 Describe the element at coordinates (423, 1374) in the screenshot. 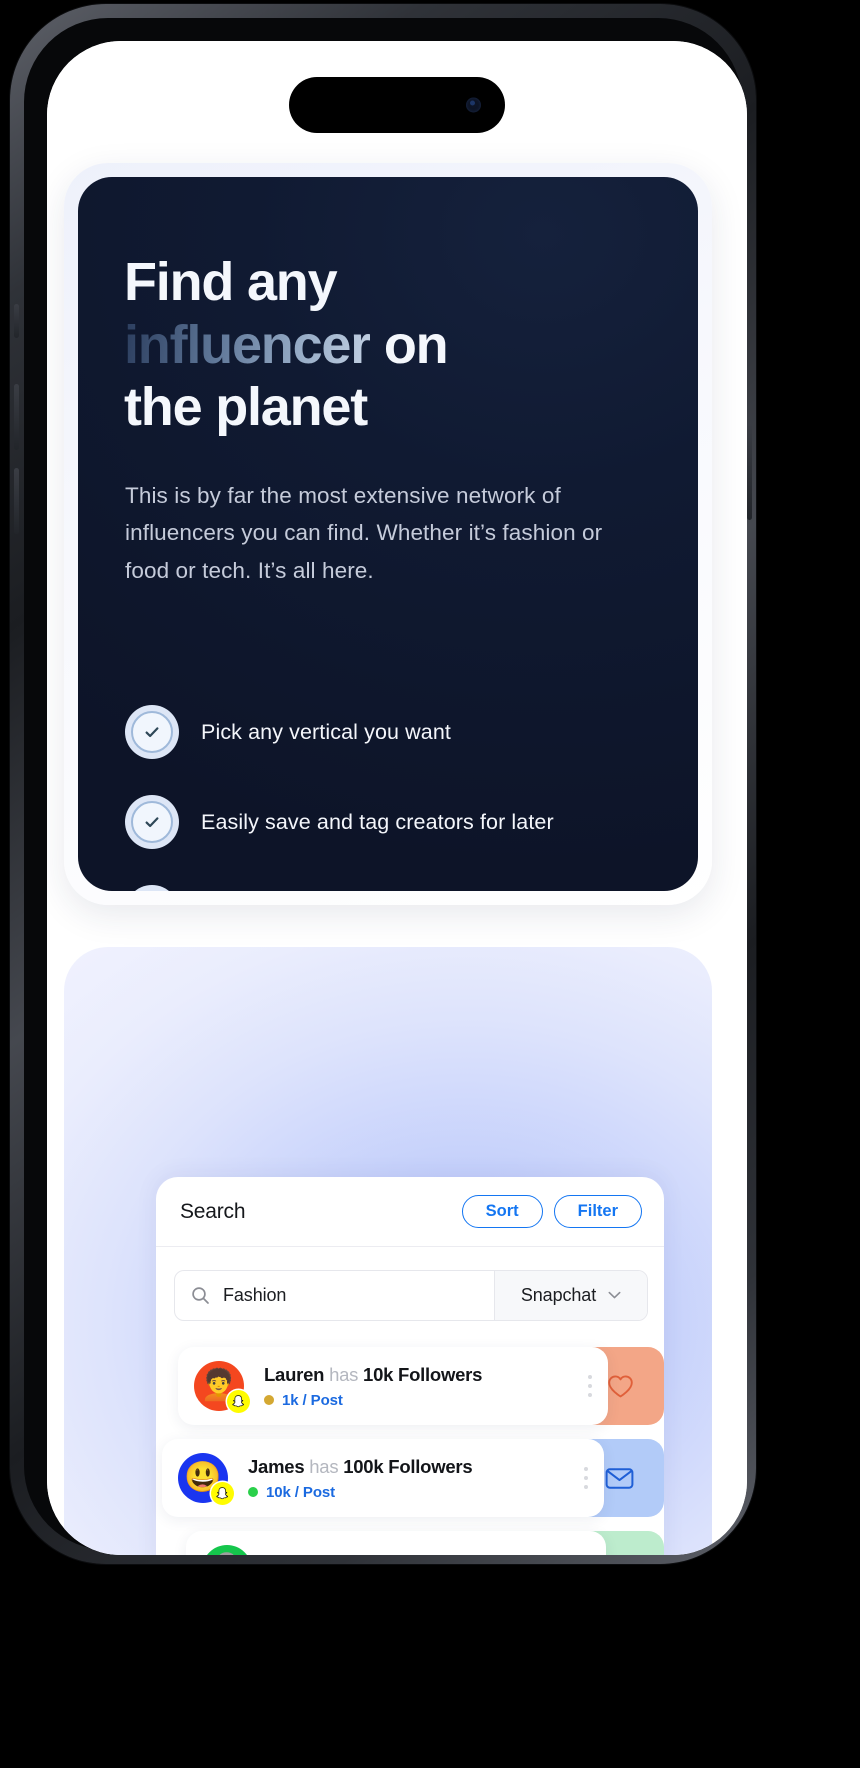

I see `follower-count: 10k Followers` at that location.